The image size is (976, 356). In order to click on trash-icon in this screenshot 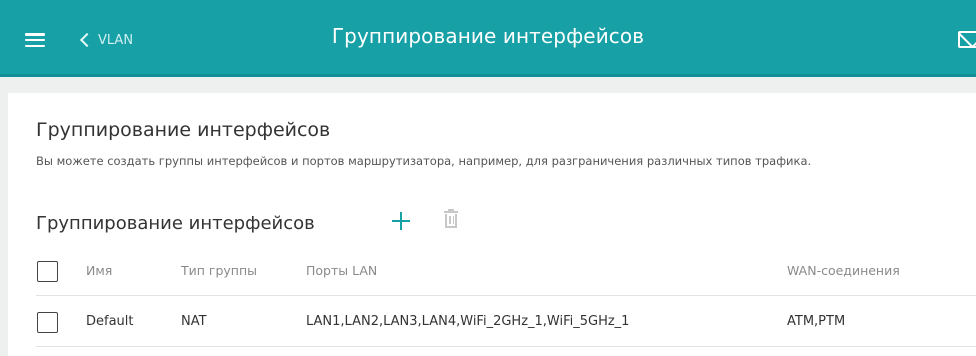, I will do `click(451, 219)`.